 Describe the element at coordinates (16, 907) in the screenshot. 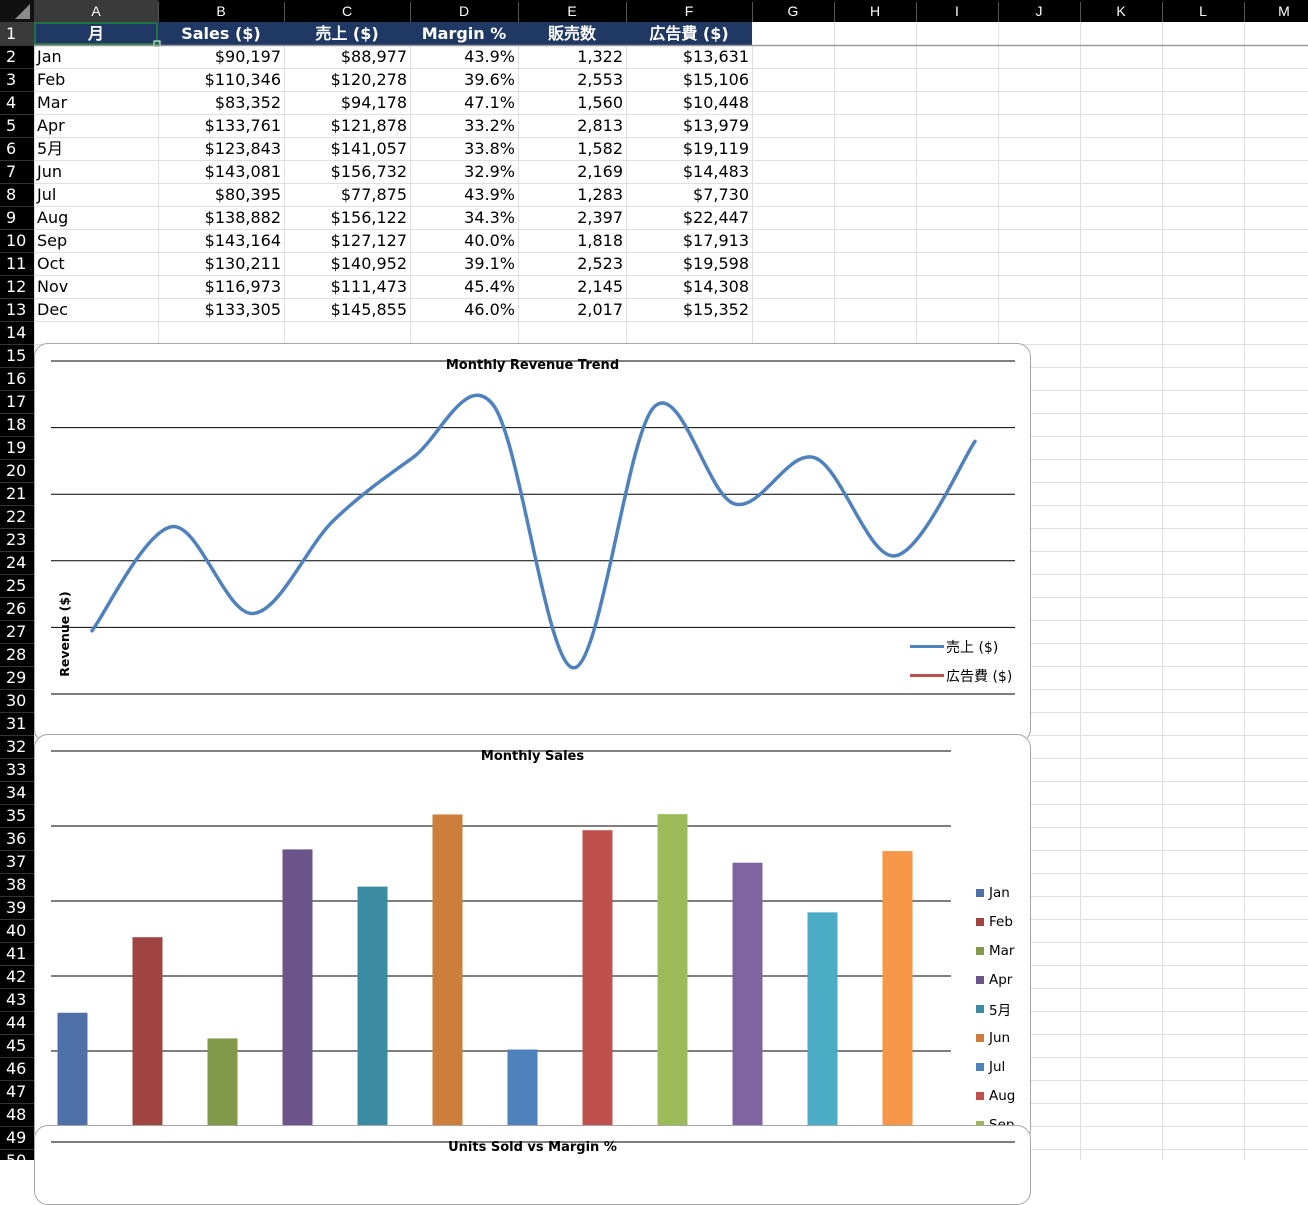

I see `row-header-39: 39` at that location.